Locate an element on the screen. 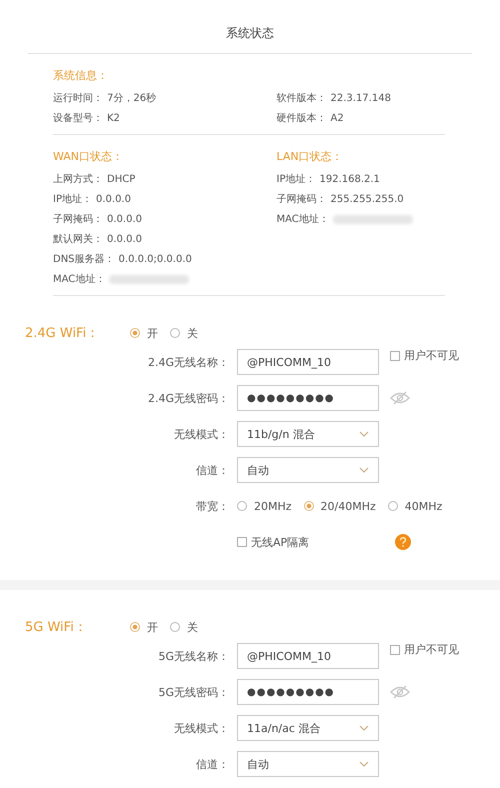  section-heading: LAN口状态： is located at coordinates (310, 157).